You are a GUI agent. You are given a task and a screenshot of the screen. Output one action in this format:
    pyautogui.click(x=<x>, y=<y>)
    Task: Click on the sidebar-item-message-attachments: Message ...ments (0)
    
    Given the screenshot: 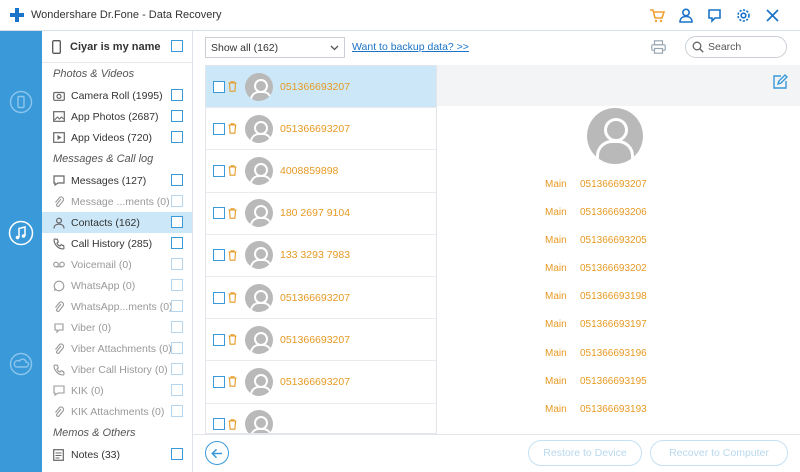 What is the action you would take?
    pyautogui.click(x=117, y=201)
    